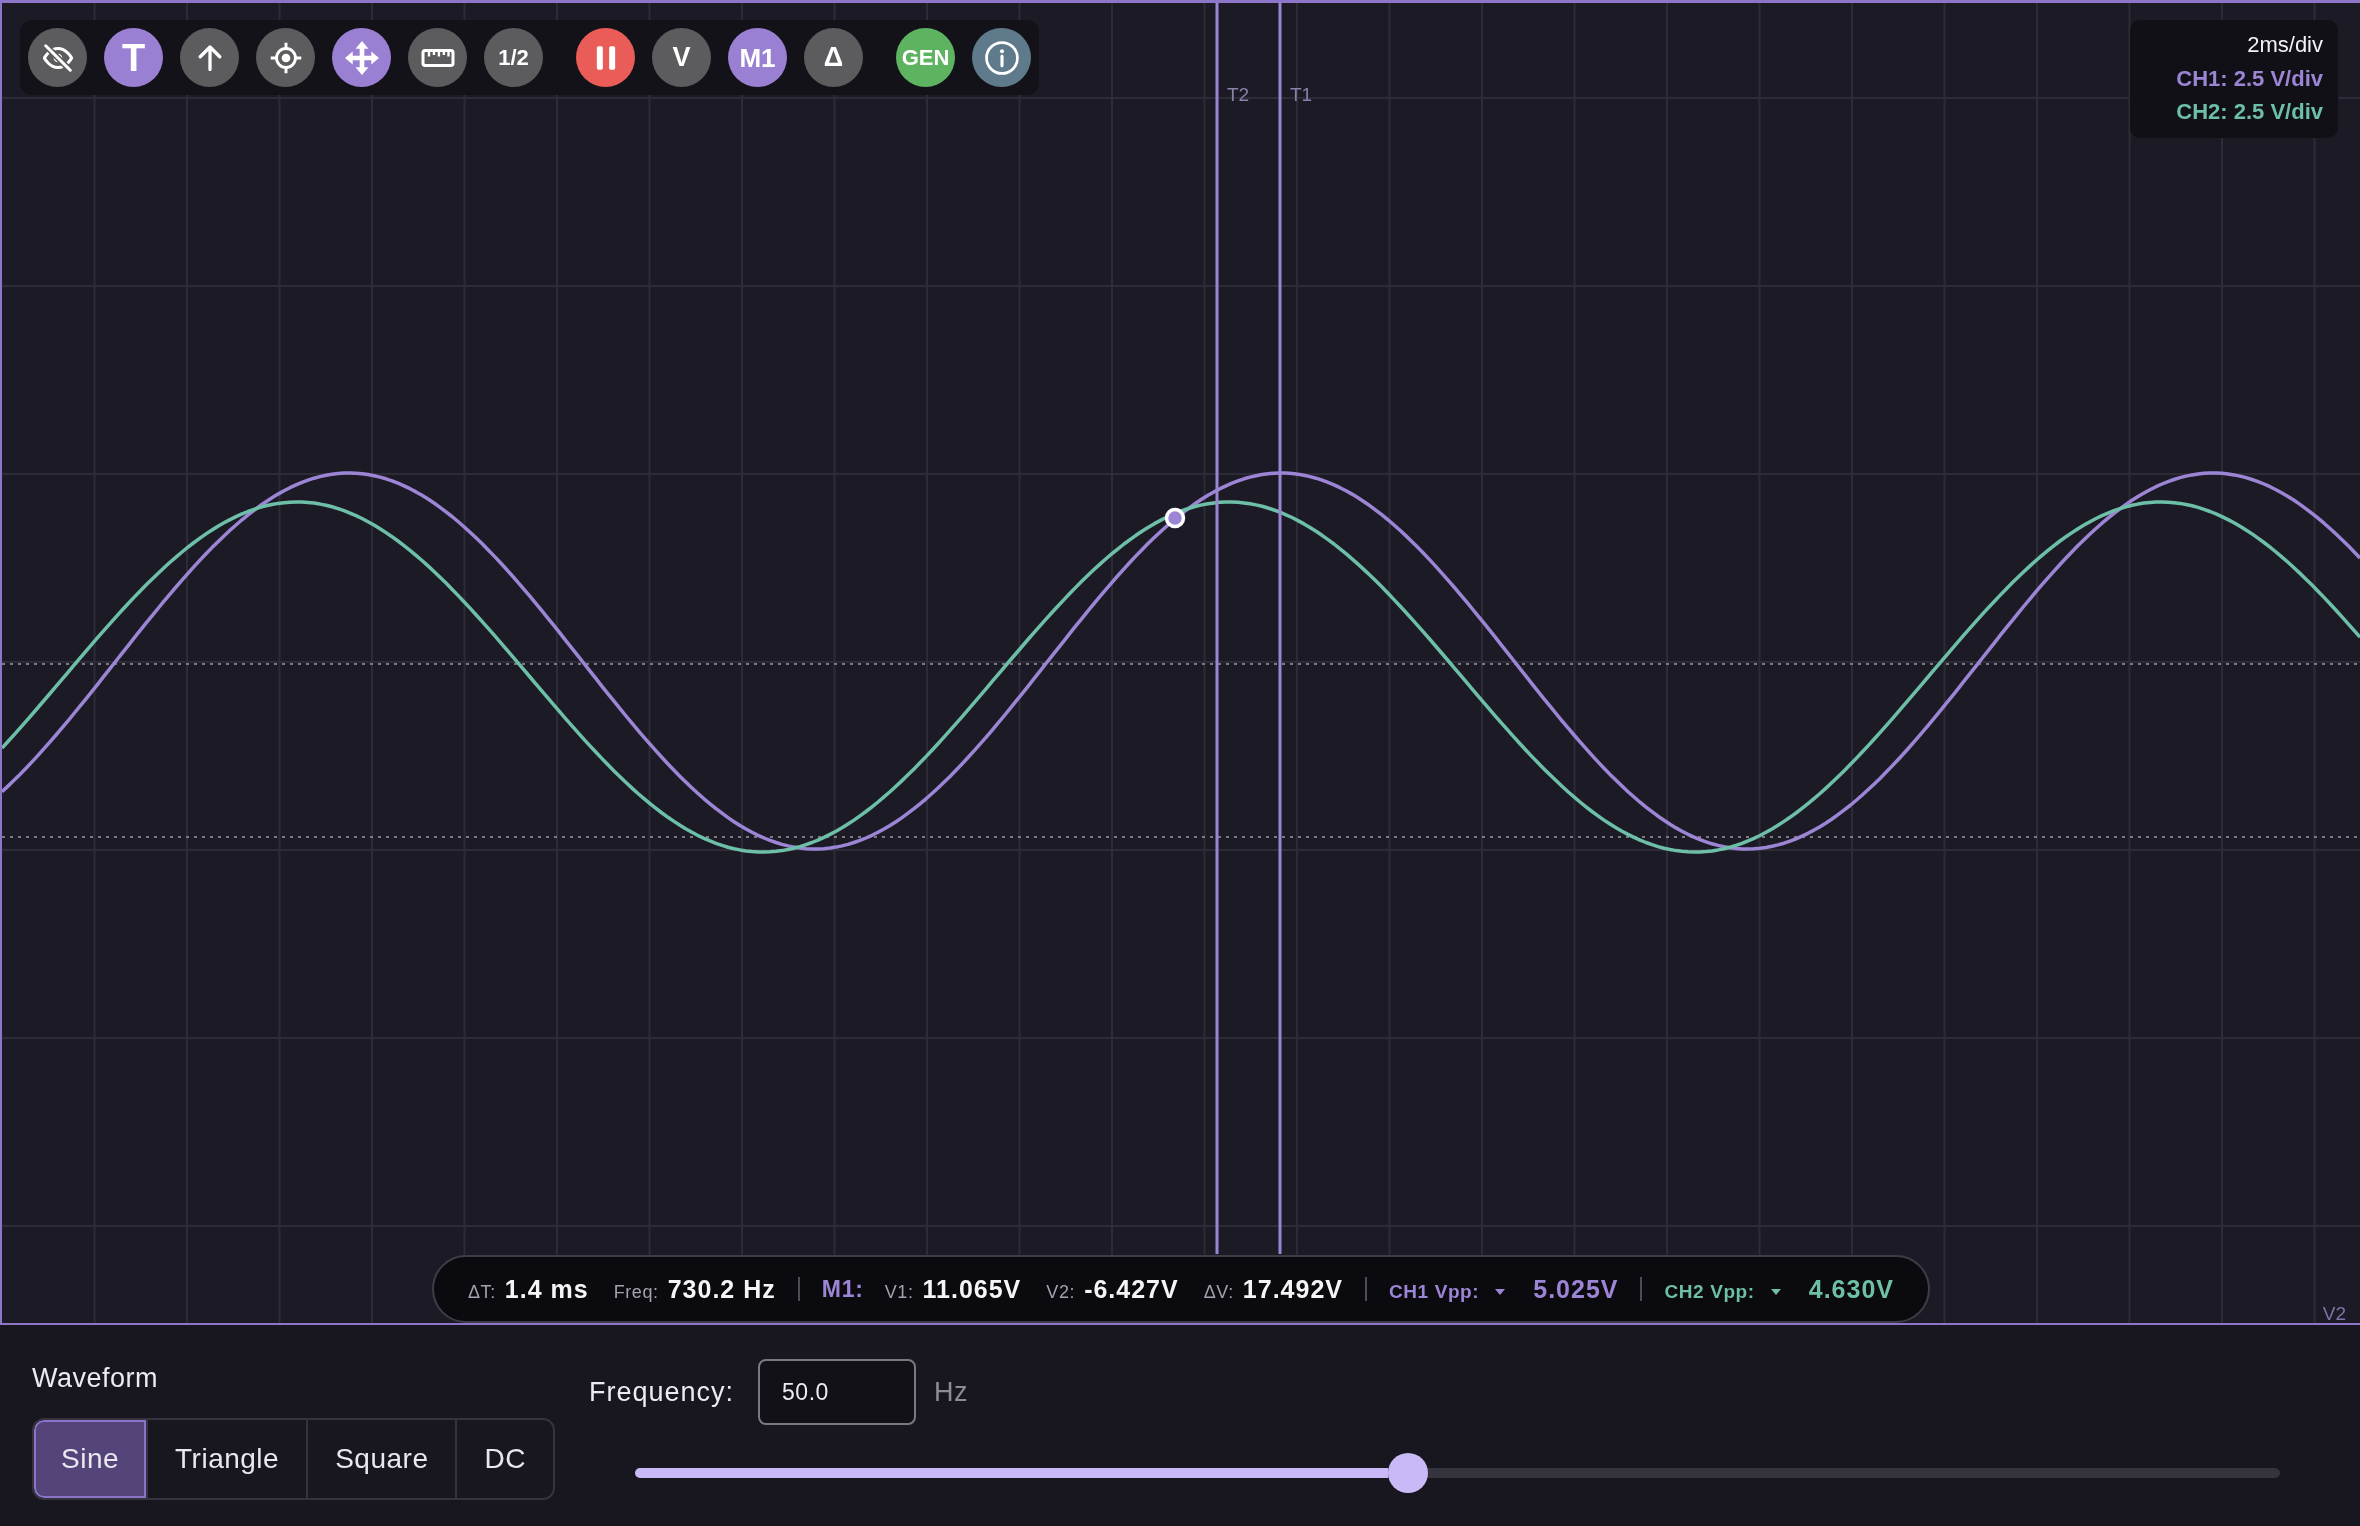 Image resolution: width=2360 pixels, height=1526 pixels. I want to click on readout-value: 730.2 Hz, so click(721, 1289).